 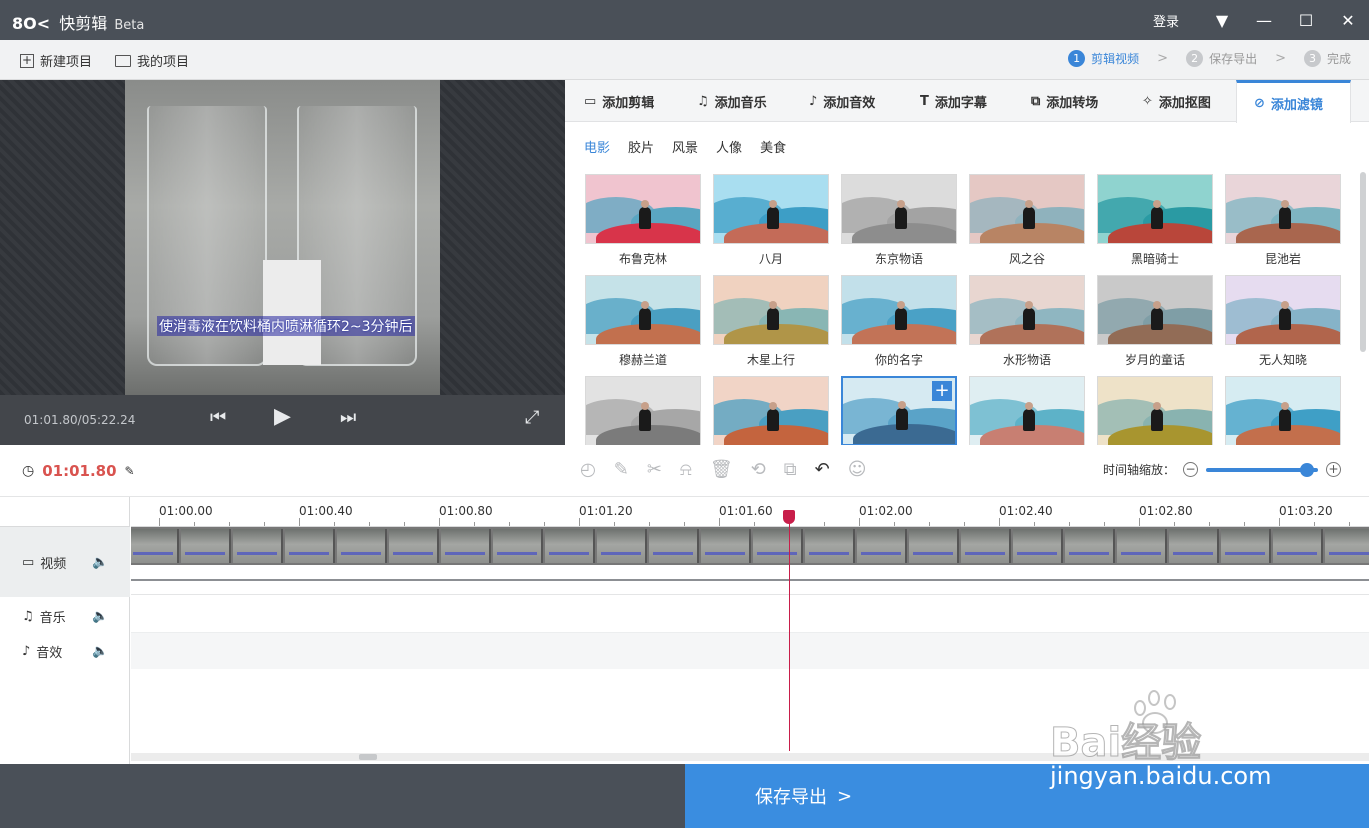 What do you see at coordinates (1190, 469) in the screenshot?
I see `zoom-out-button: −` at bounding box center [1190, 469].